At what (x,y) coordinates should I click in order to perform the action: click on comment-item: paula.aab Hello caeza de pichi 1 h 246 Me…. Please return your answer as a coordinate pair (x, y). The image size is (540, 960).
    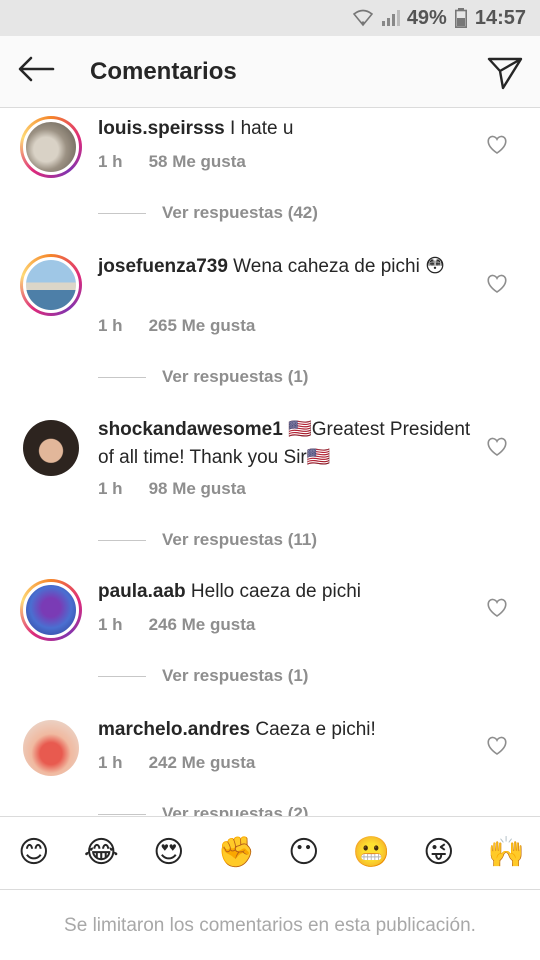
    Looking at the image, I should click on (270, 641).